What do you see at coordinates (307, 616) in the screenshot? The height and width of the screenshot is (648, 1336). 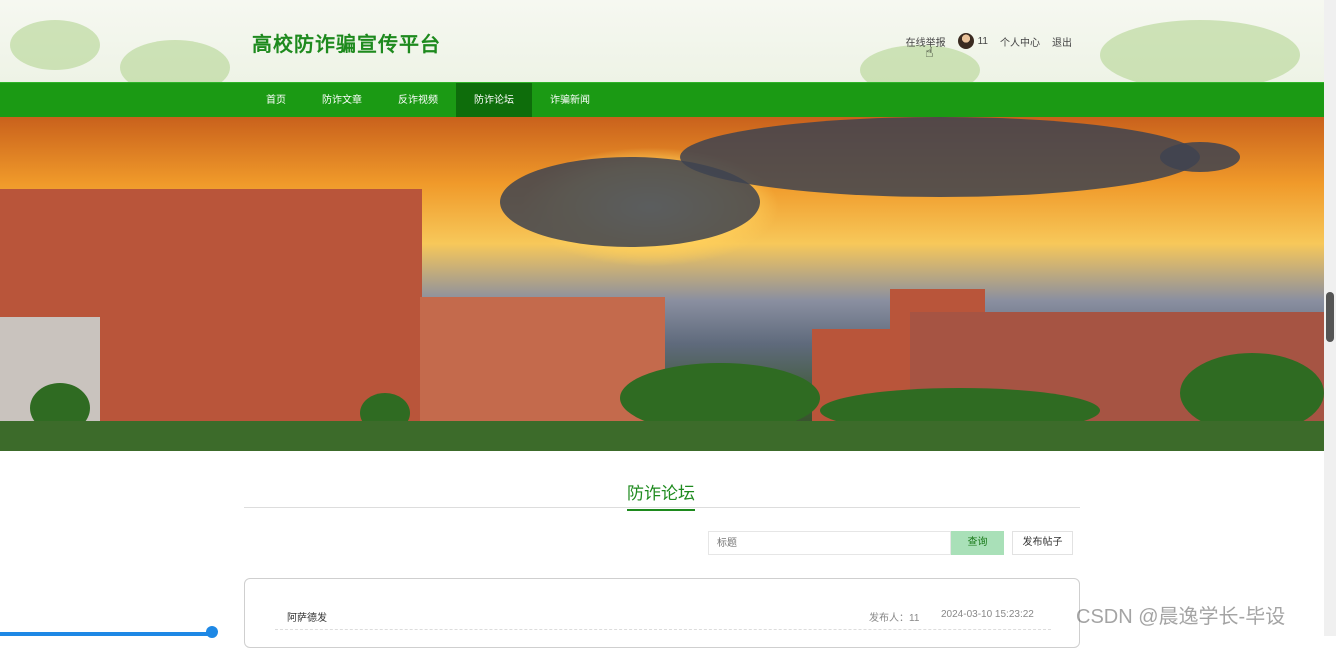 I see `post-title: 阿萨德发` at bounding box center [307, 616].